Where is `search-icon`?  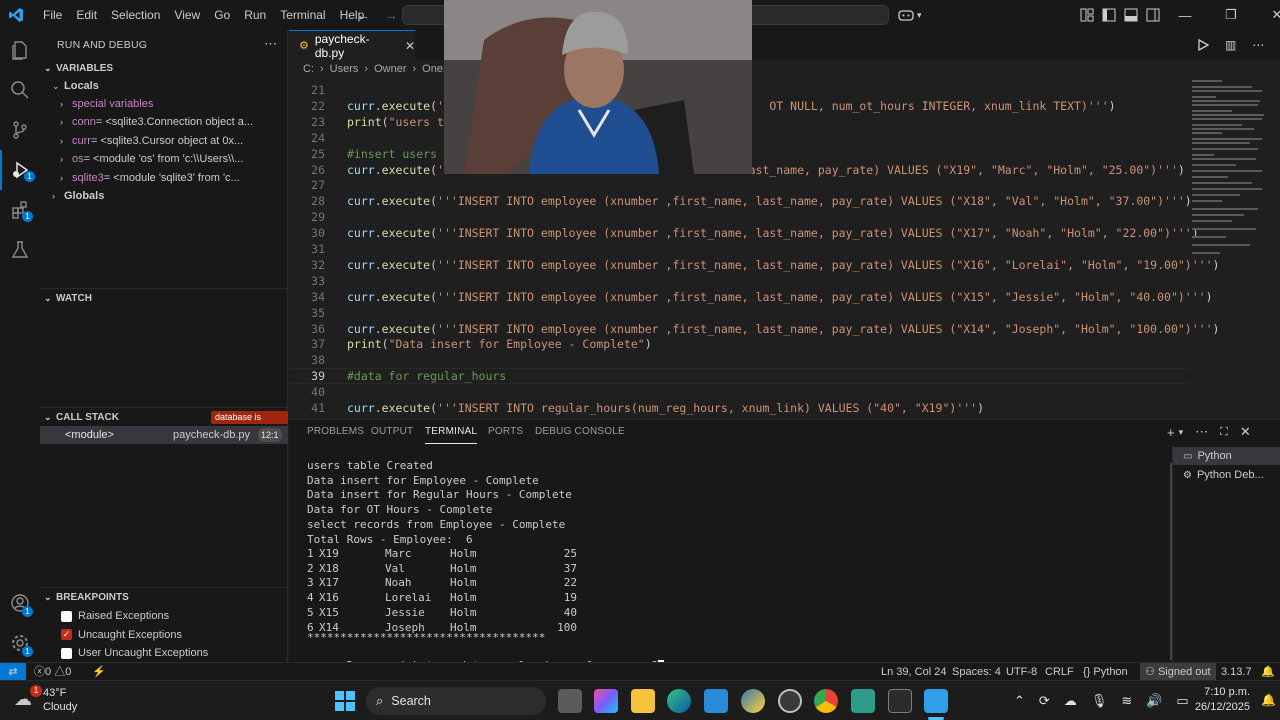
search-icon is located at coordinates (20, 90).